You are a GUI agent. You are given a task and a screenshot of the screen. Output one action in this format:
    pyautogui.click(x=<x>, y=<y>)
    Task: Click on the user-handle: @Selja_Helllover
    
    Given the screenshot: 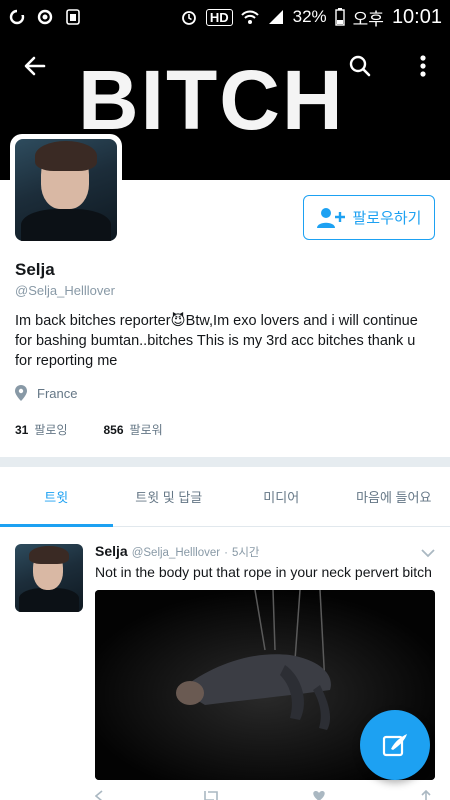 What is the action you would take?
    pyautogui.click(x=65, y=290)
    